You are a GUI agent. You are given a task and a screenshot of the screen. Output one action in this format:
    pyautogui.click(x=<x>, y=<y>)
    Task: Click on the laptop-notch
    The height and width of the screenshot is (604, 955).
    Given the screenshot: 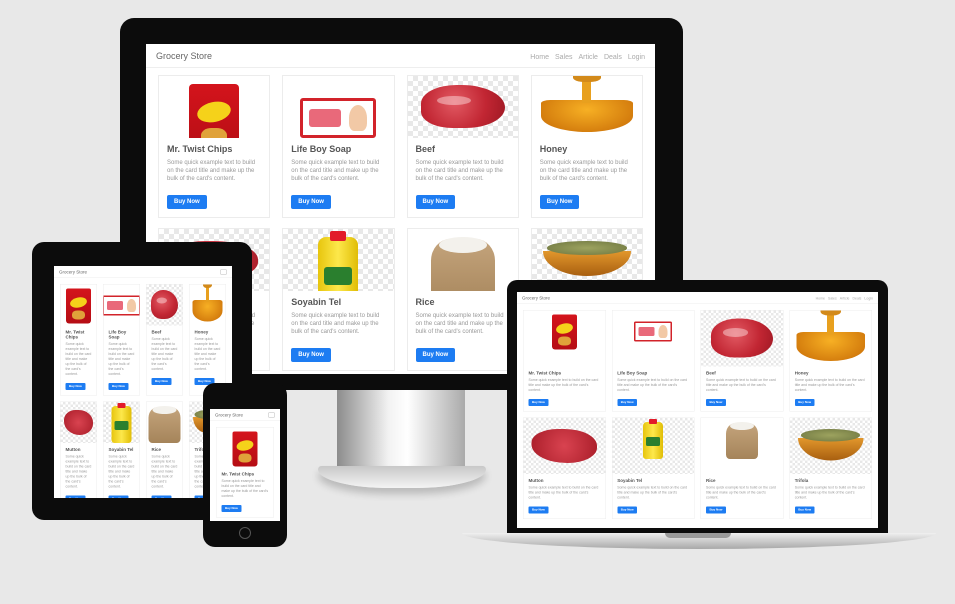 What is the action you would take?
    pyautogui.click(x=698, y=535)
    